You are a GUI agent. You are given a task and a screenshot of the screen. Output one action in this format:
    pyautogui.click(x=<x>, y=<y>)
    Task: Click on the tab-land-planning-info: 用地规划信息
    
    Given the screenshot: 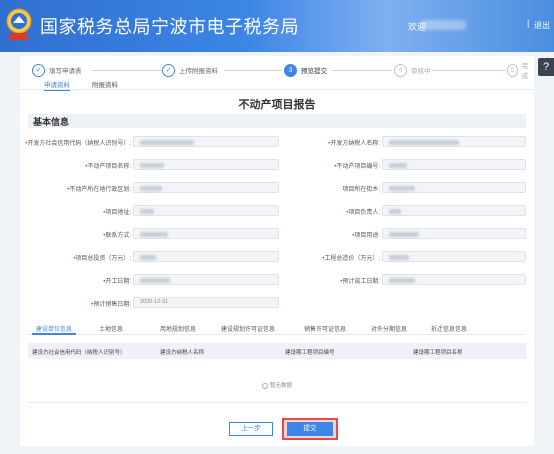 What is the action you would take?
    pyautogui.click(x=178, y=328)
    